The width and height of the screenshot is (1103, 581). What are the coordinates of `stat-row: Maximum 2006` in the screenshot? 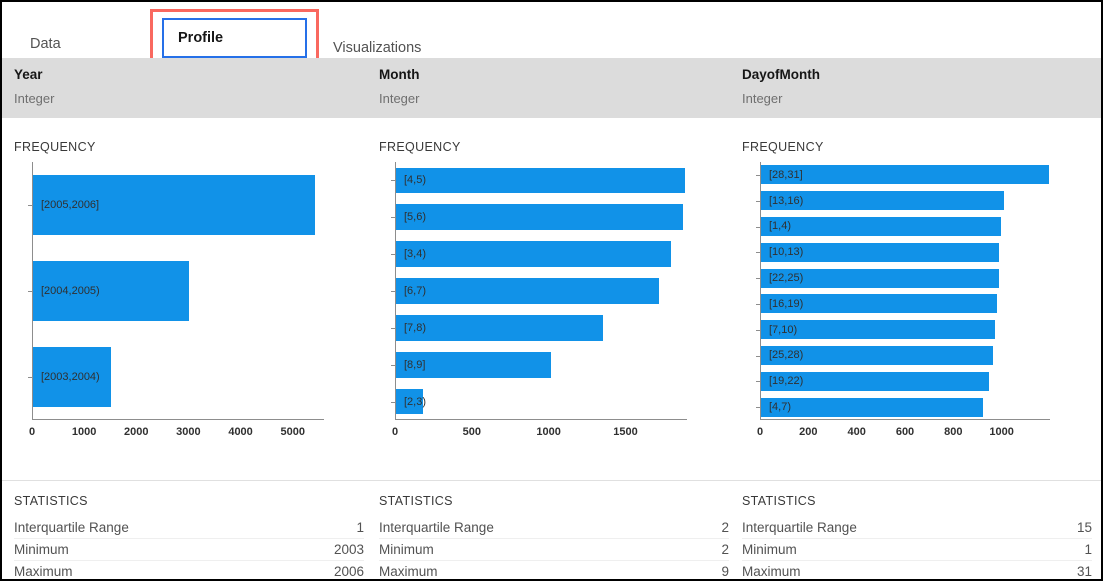 It's located at (189, 570).